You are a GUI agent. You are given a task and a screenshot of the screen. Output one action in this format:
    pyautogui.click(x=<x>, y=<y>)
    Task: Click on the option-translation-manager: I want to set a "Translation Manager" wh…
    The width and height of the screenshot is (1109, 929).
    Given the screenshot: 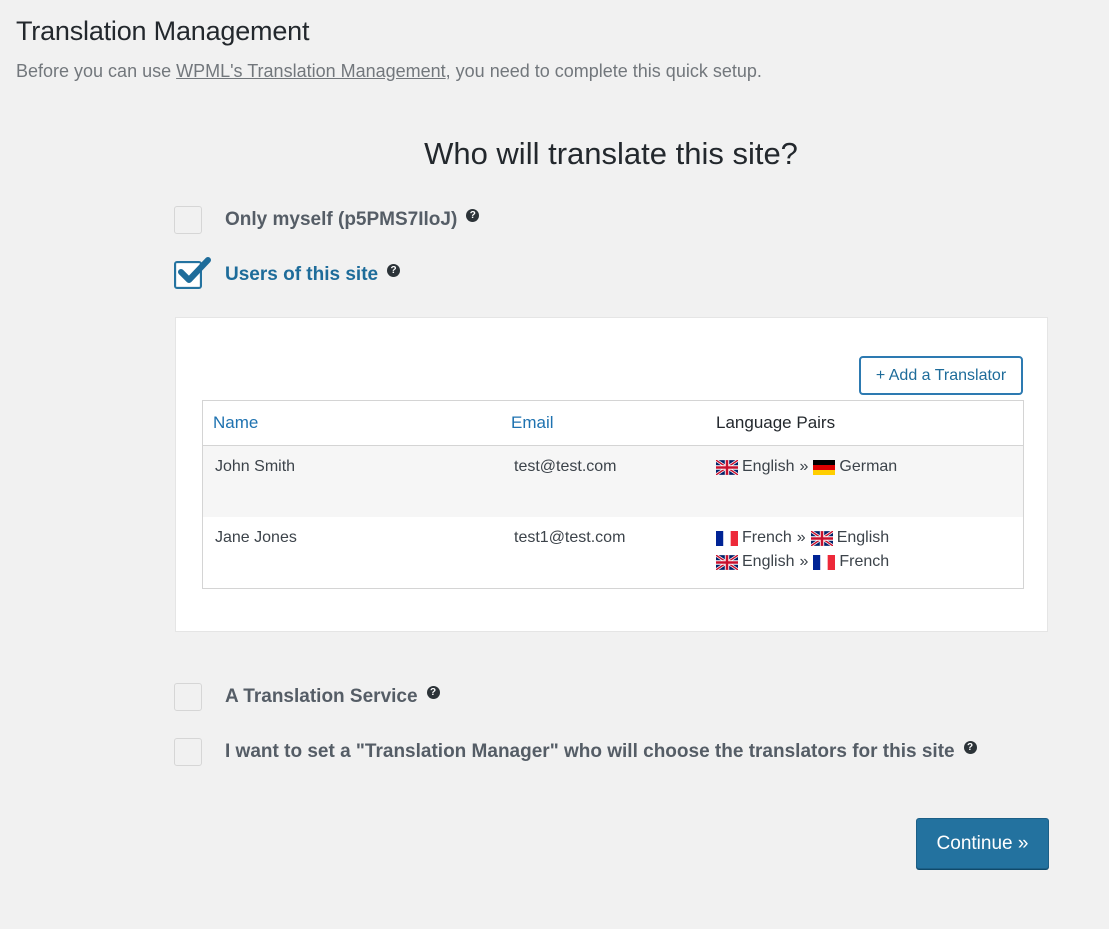 What is the action you would take?
    pyautogui.click(x=575, y=752)
    